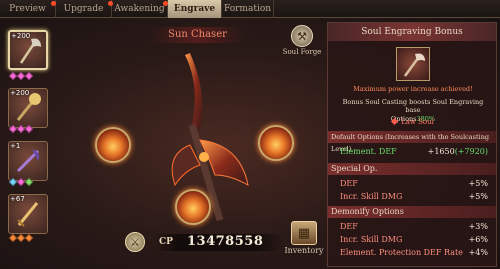 This screenshot has width=500, height=269. Describe the element at coordinates (412, 227) in the screenshot. I see `stat-row: DEF +3%` at that location.